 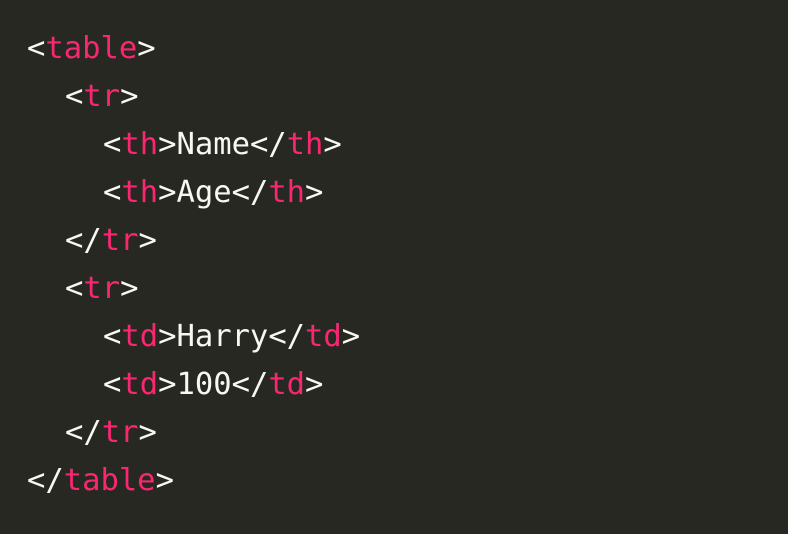 What do you see at coordinates (407, 145) in the screenshot?
I see `code-line-th-name: <th>Name</th>` at bounding box center [407, 145].